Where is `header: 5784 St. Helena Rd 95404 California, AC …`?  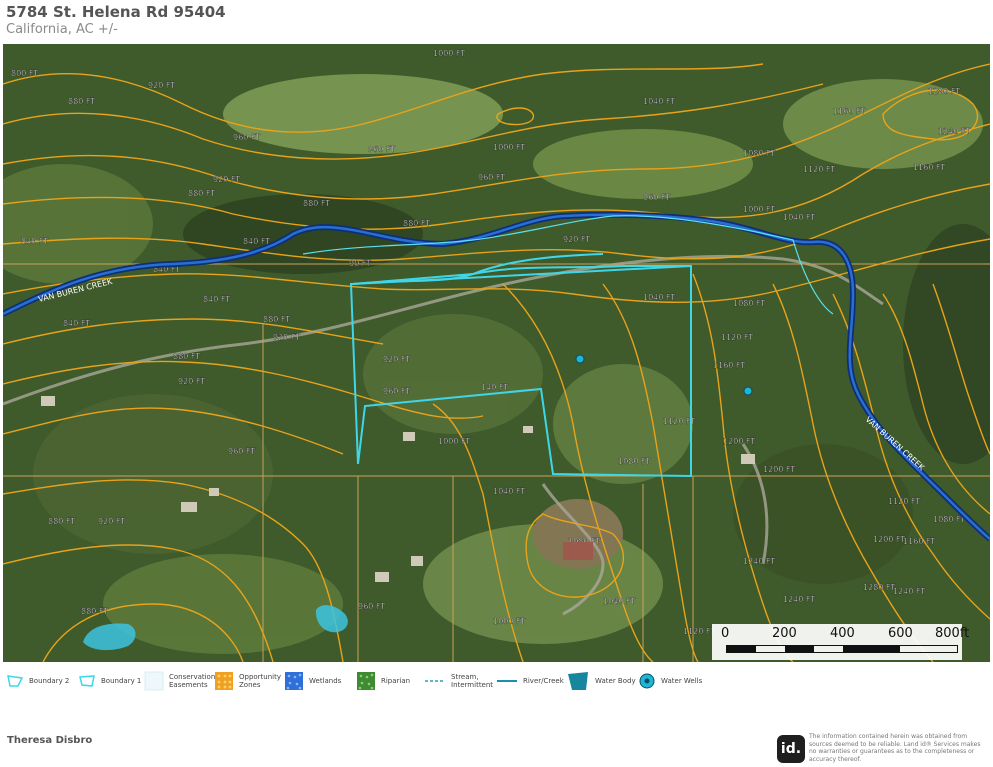
header: 5784 St. Helena Rd 95404 California, AC … is located at coordinates (496, 22).